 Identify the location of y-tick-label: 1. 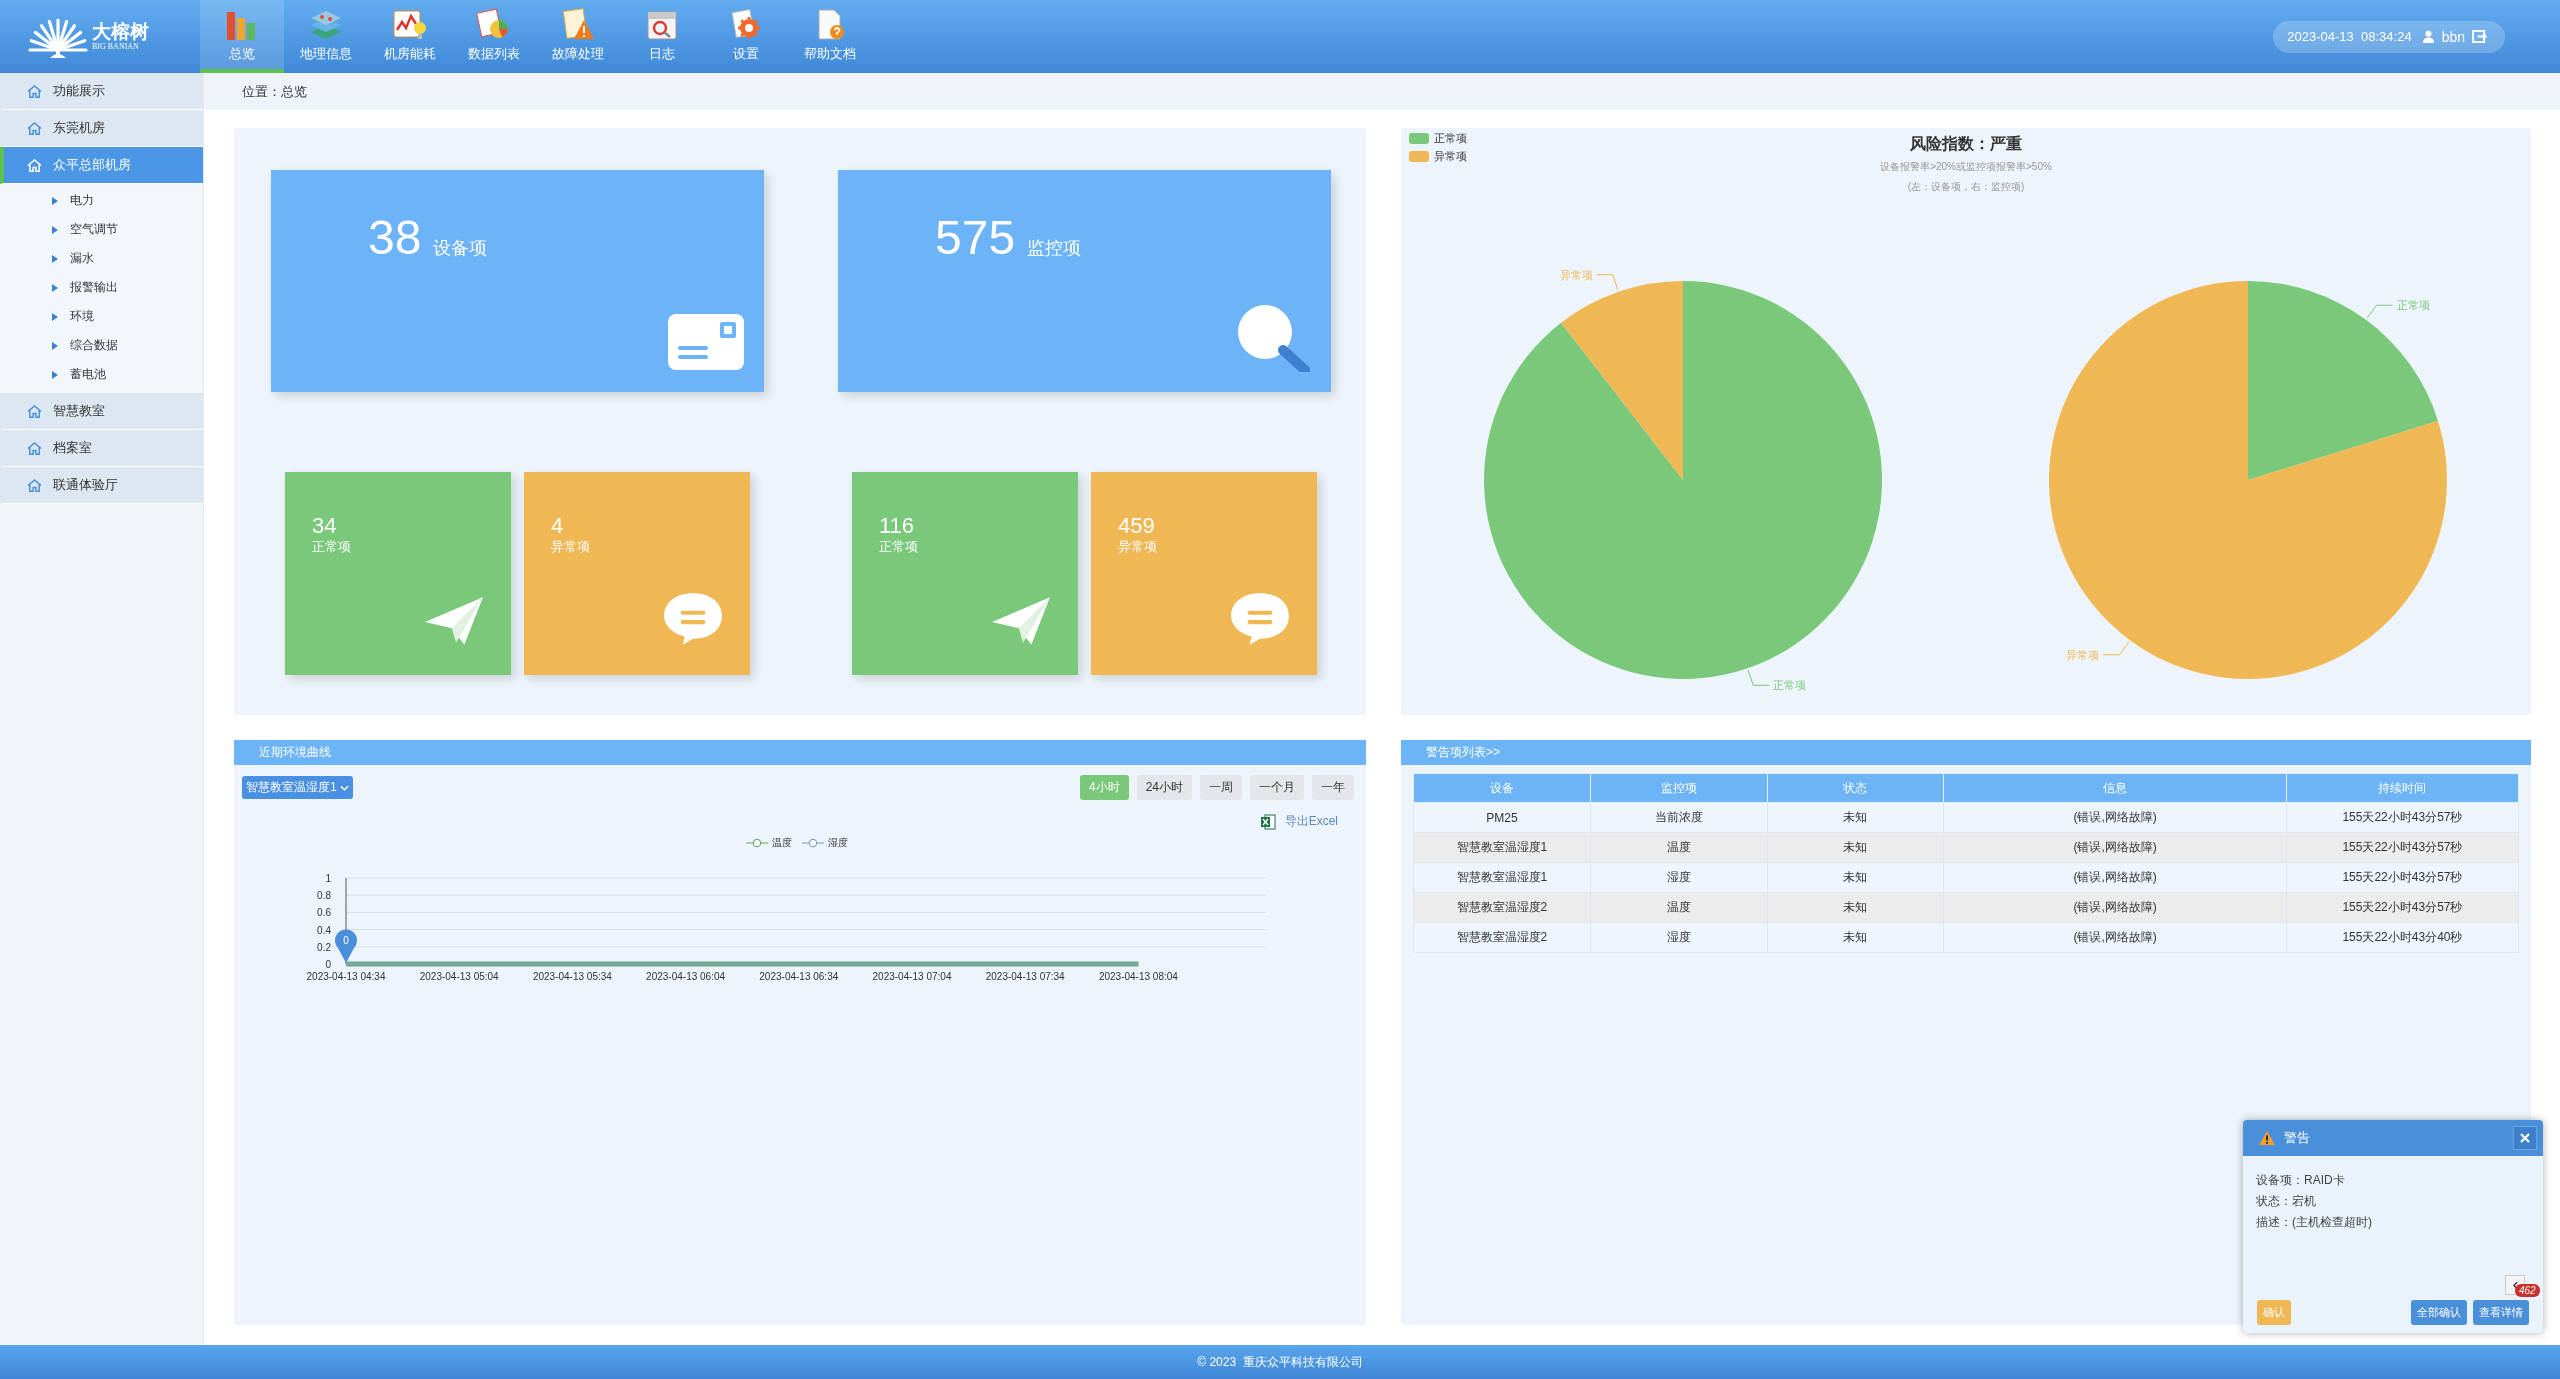
(328, 878).